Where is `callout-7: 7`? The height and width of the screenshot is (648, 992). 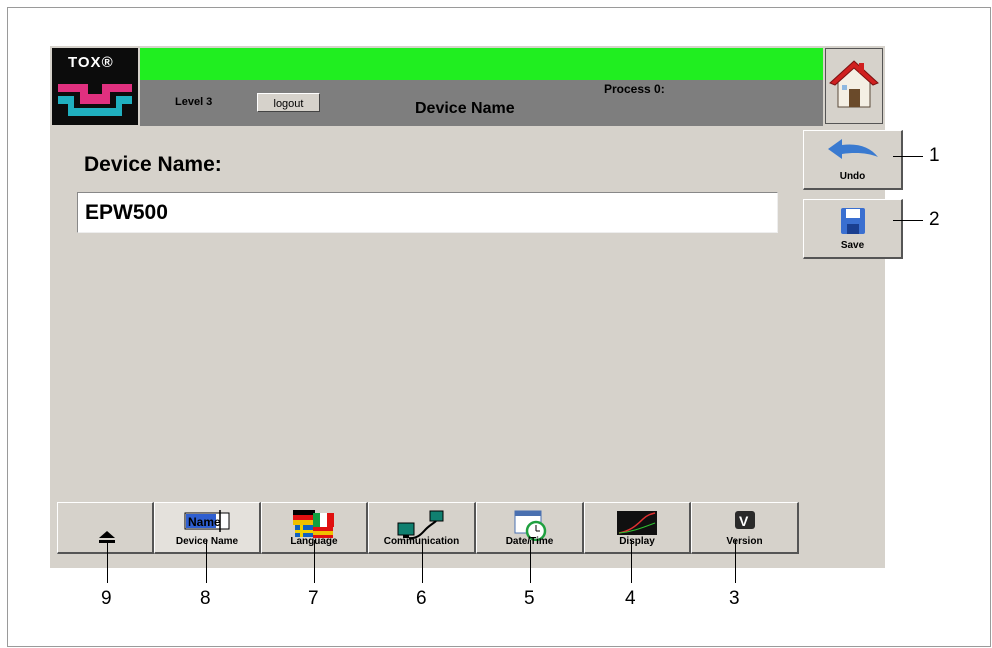 callout-7: 7 is located at coordinates (313, 598).